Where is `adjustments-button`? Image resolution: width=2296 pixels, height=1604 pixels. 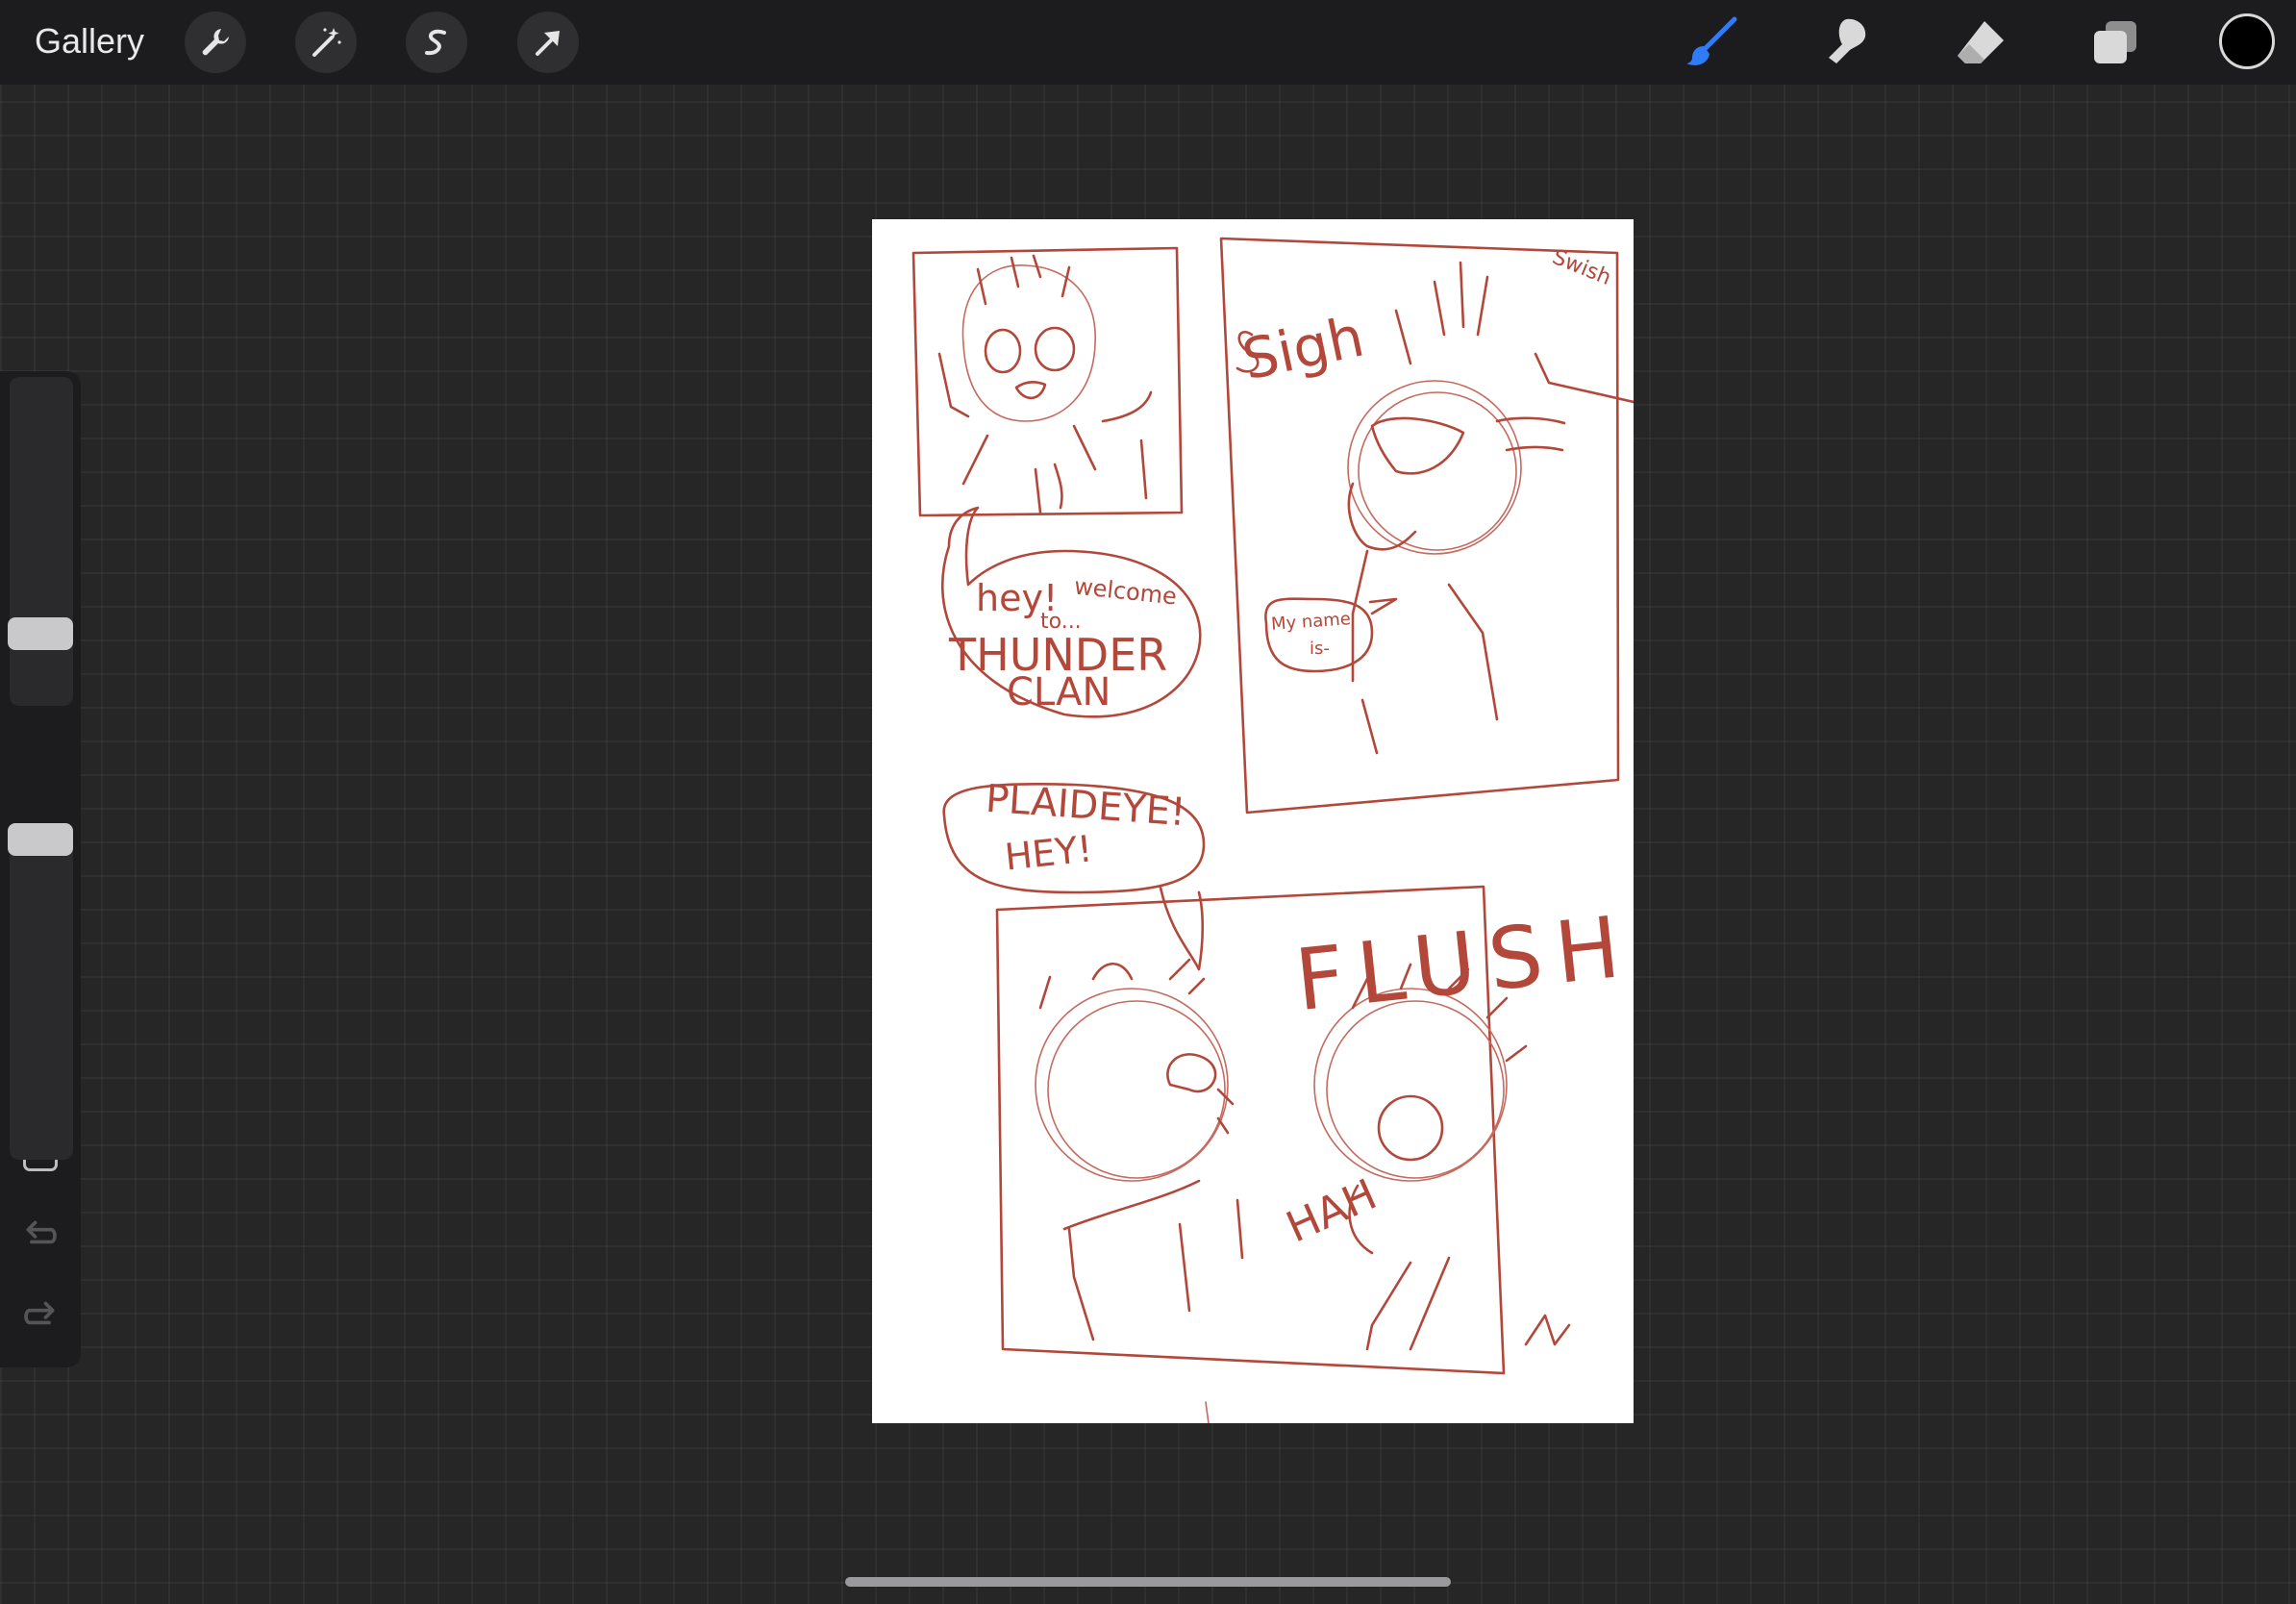 adjustments-button is located at coordinates (326, 42).